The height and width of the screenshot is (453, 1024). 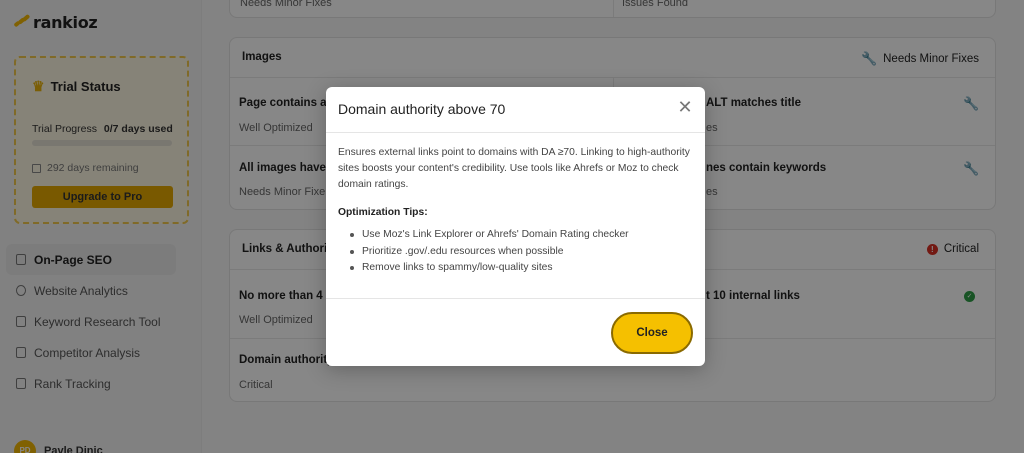 What do you see at coordinates (685, 107) in the screenshot?
I see `close-icon: ✕` at bounding box center [685, 107].